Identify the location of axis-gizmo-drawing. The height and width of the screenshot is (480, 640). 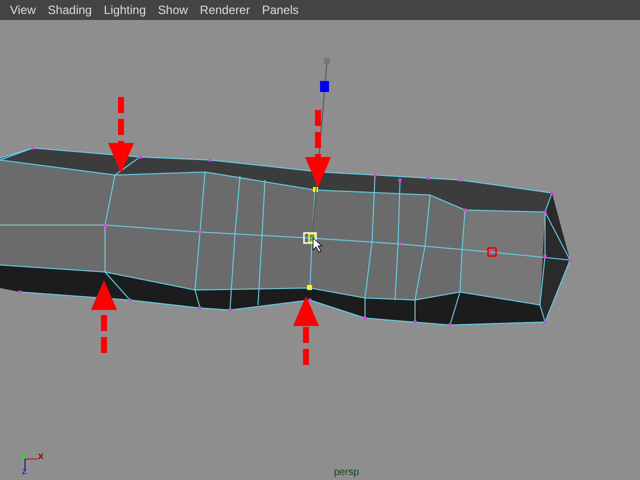
(31, 464).